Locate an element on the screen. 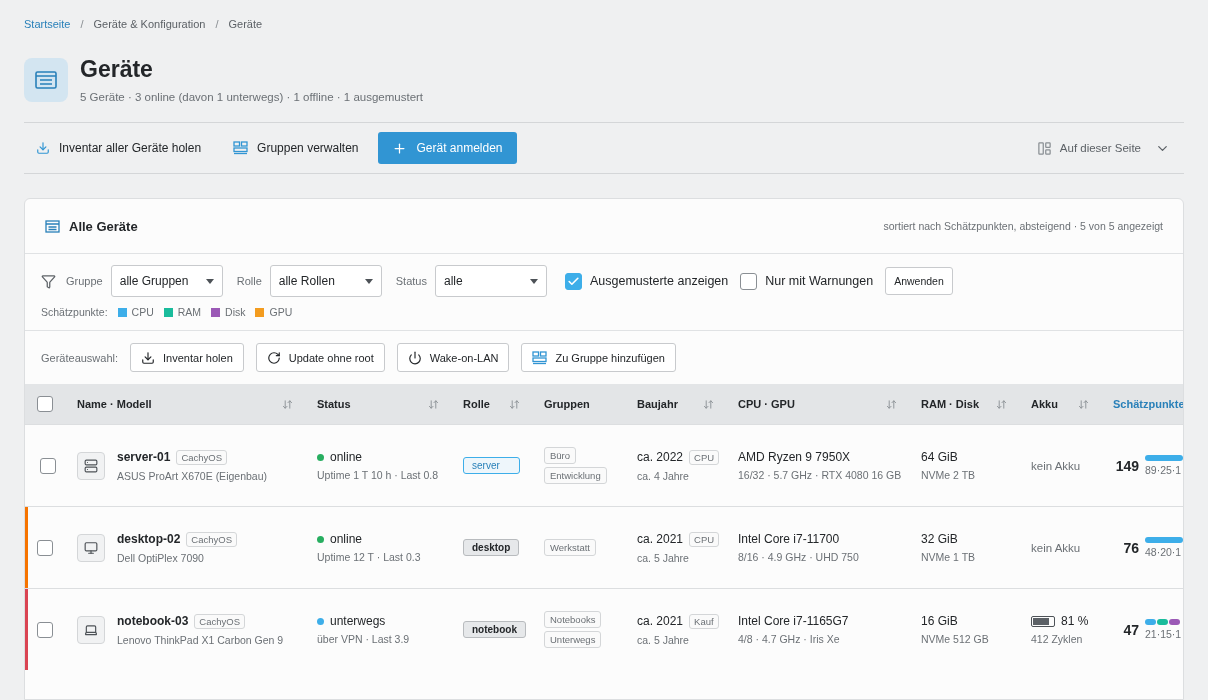 This screenshot has width=1208, height=700. cpu-detail: 4/8 · 4.7 GHz · Iris Xe is located at coordinates (789, 639).